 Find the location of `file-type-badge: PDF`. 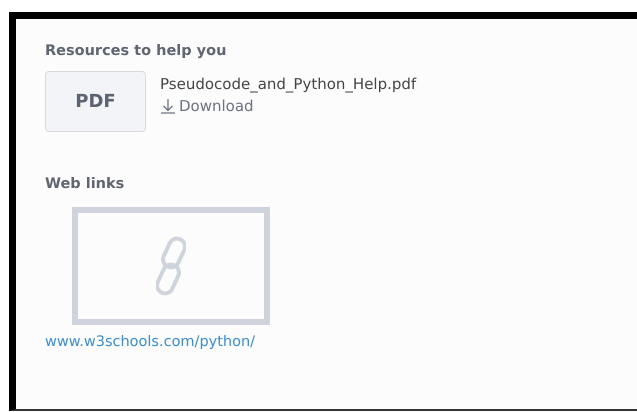

file-type-badge: PDF is located at coordinates (95, 101).